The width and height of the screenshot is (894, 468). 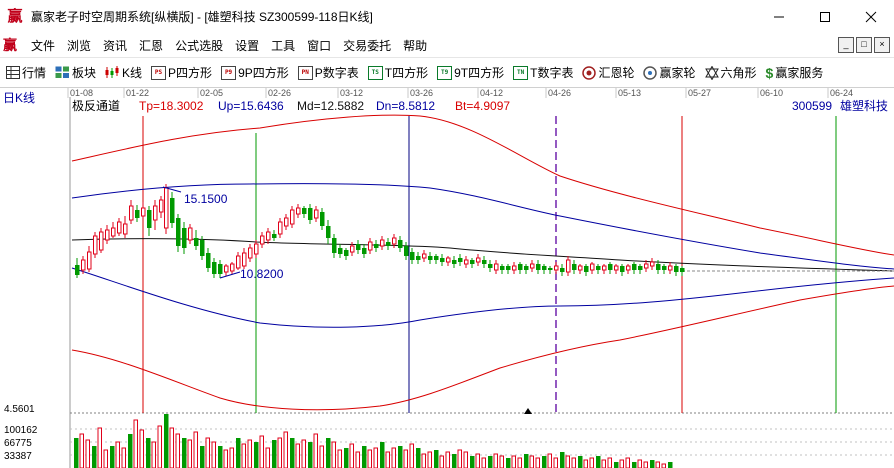 I want to click on maximize-icon, so click(x=825, y=16).